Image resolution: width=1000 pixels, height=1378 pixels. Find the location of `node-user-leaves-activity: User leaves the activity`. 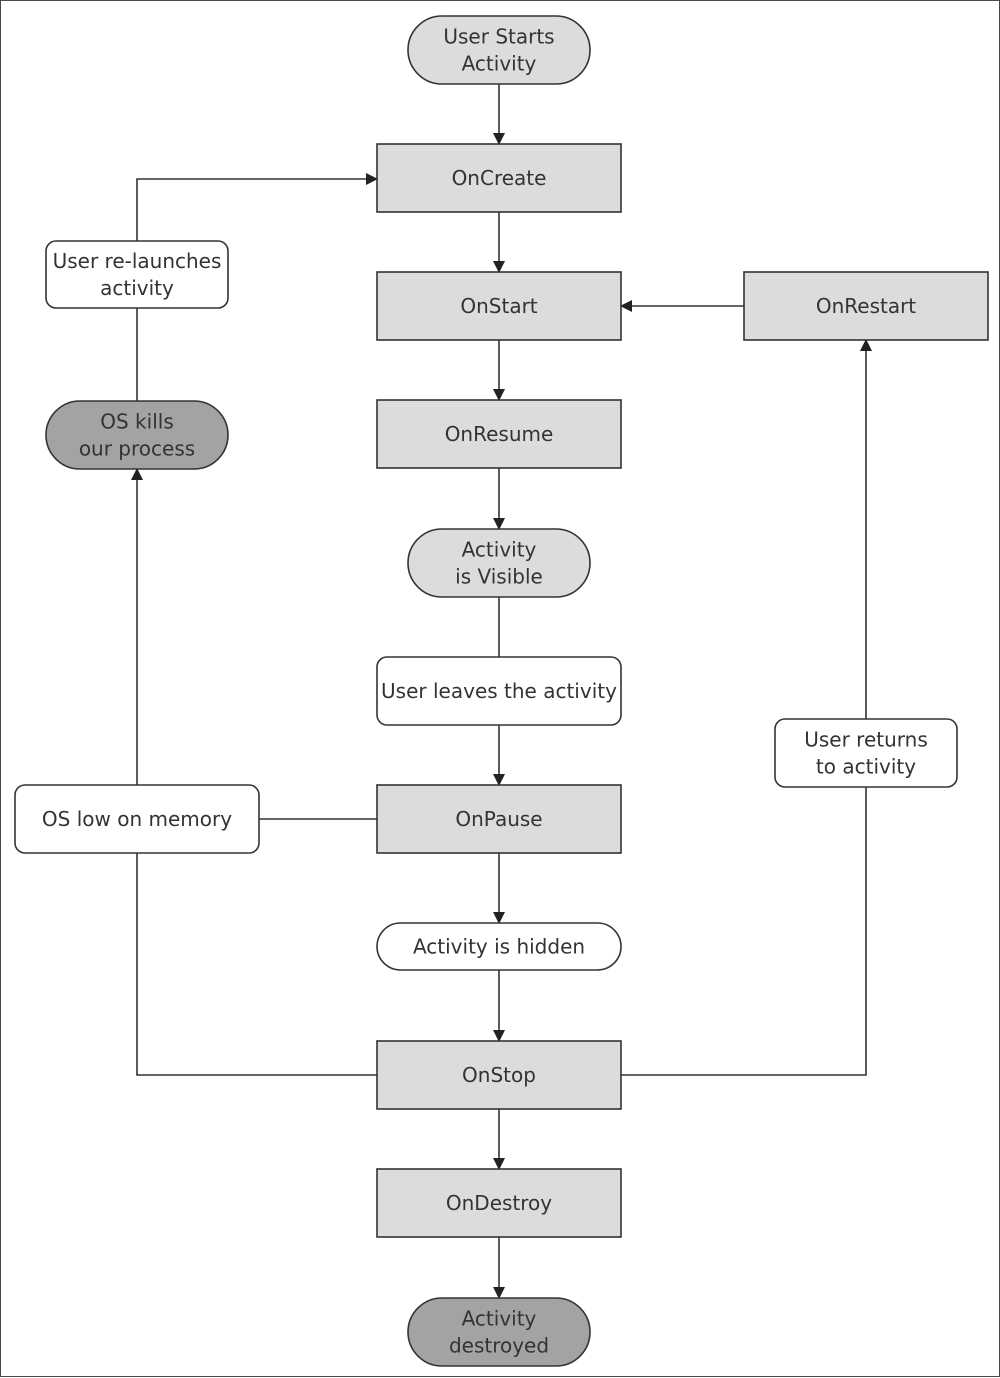

node-user-leaves-activity: User leaves the activity is located at coordinates (499, 691).